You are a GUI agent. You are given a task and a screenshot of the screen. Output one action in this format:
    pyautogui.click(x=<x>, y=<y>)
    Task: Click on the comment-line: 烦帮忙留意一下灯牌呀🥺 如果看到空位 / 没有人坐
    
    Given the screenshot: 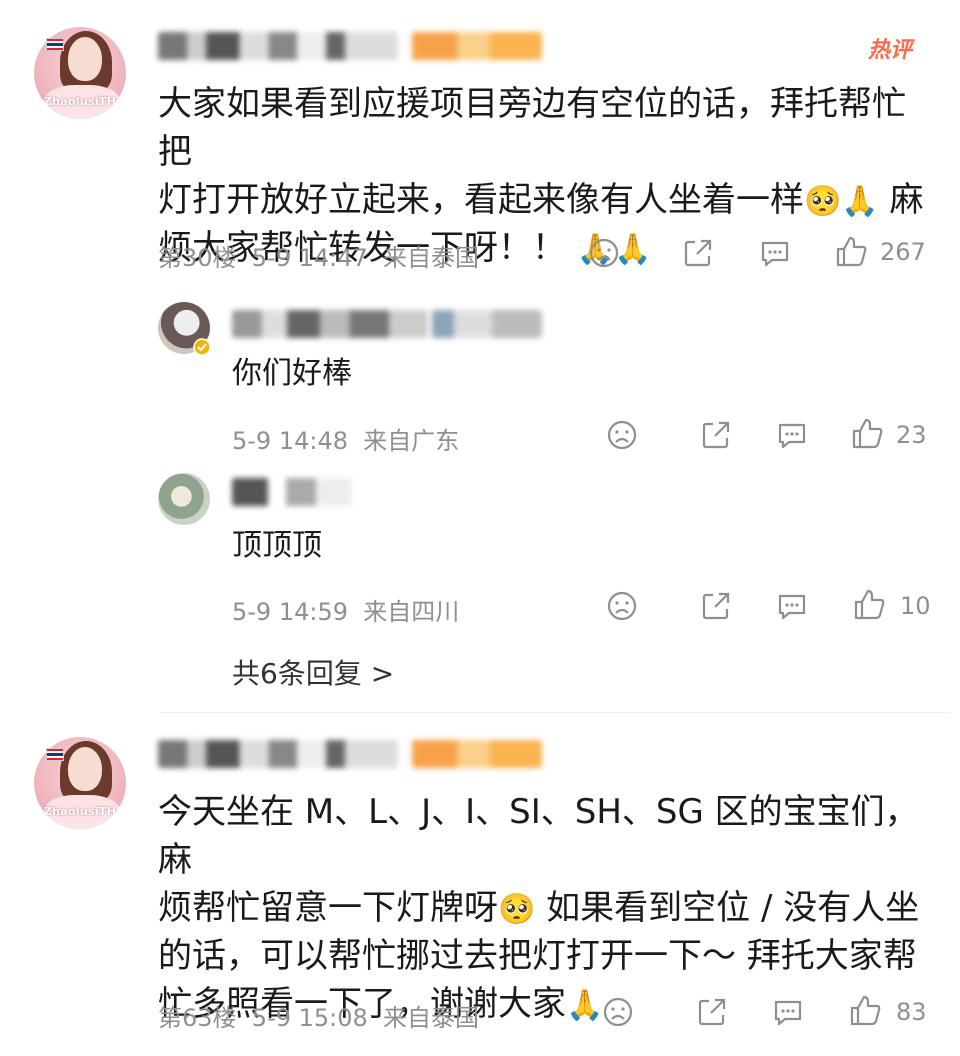 What is the action you would take?
    pyautogui.click(x=548, y=908)
    